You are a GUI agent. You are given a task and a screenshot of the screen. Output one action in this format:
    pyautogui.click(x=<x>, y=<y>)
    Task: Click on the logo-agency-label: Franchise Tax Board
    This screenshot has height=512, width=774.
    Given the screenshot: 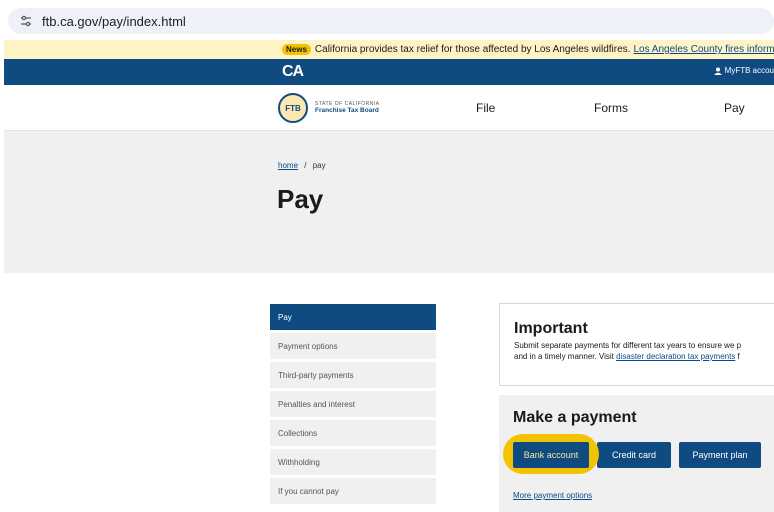 What is the action you would take?
    pyautogui.click(x=347, y=111)
    